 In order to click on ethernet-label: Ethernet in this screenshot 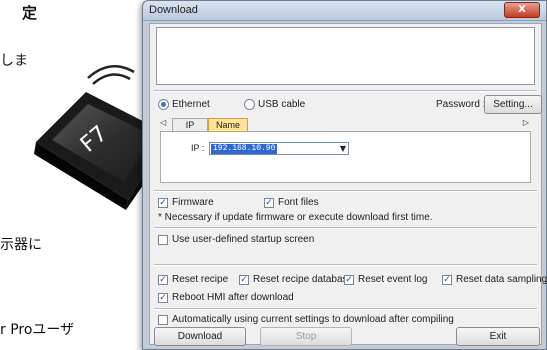, I will do `click(191, 104)`.